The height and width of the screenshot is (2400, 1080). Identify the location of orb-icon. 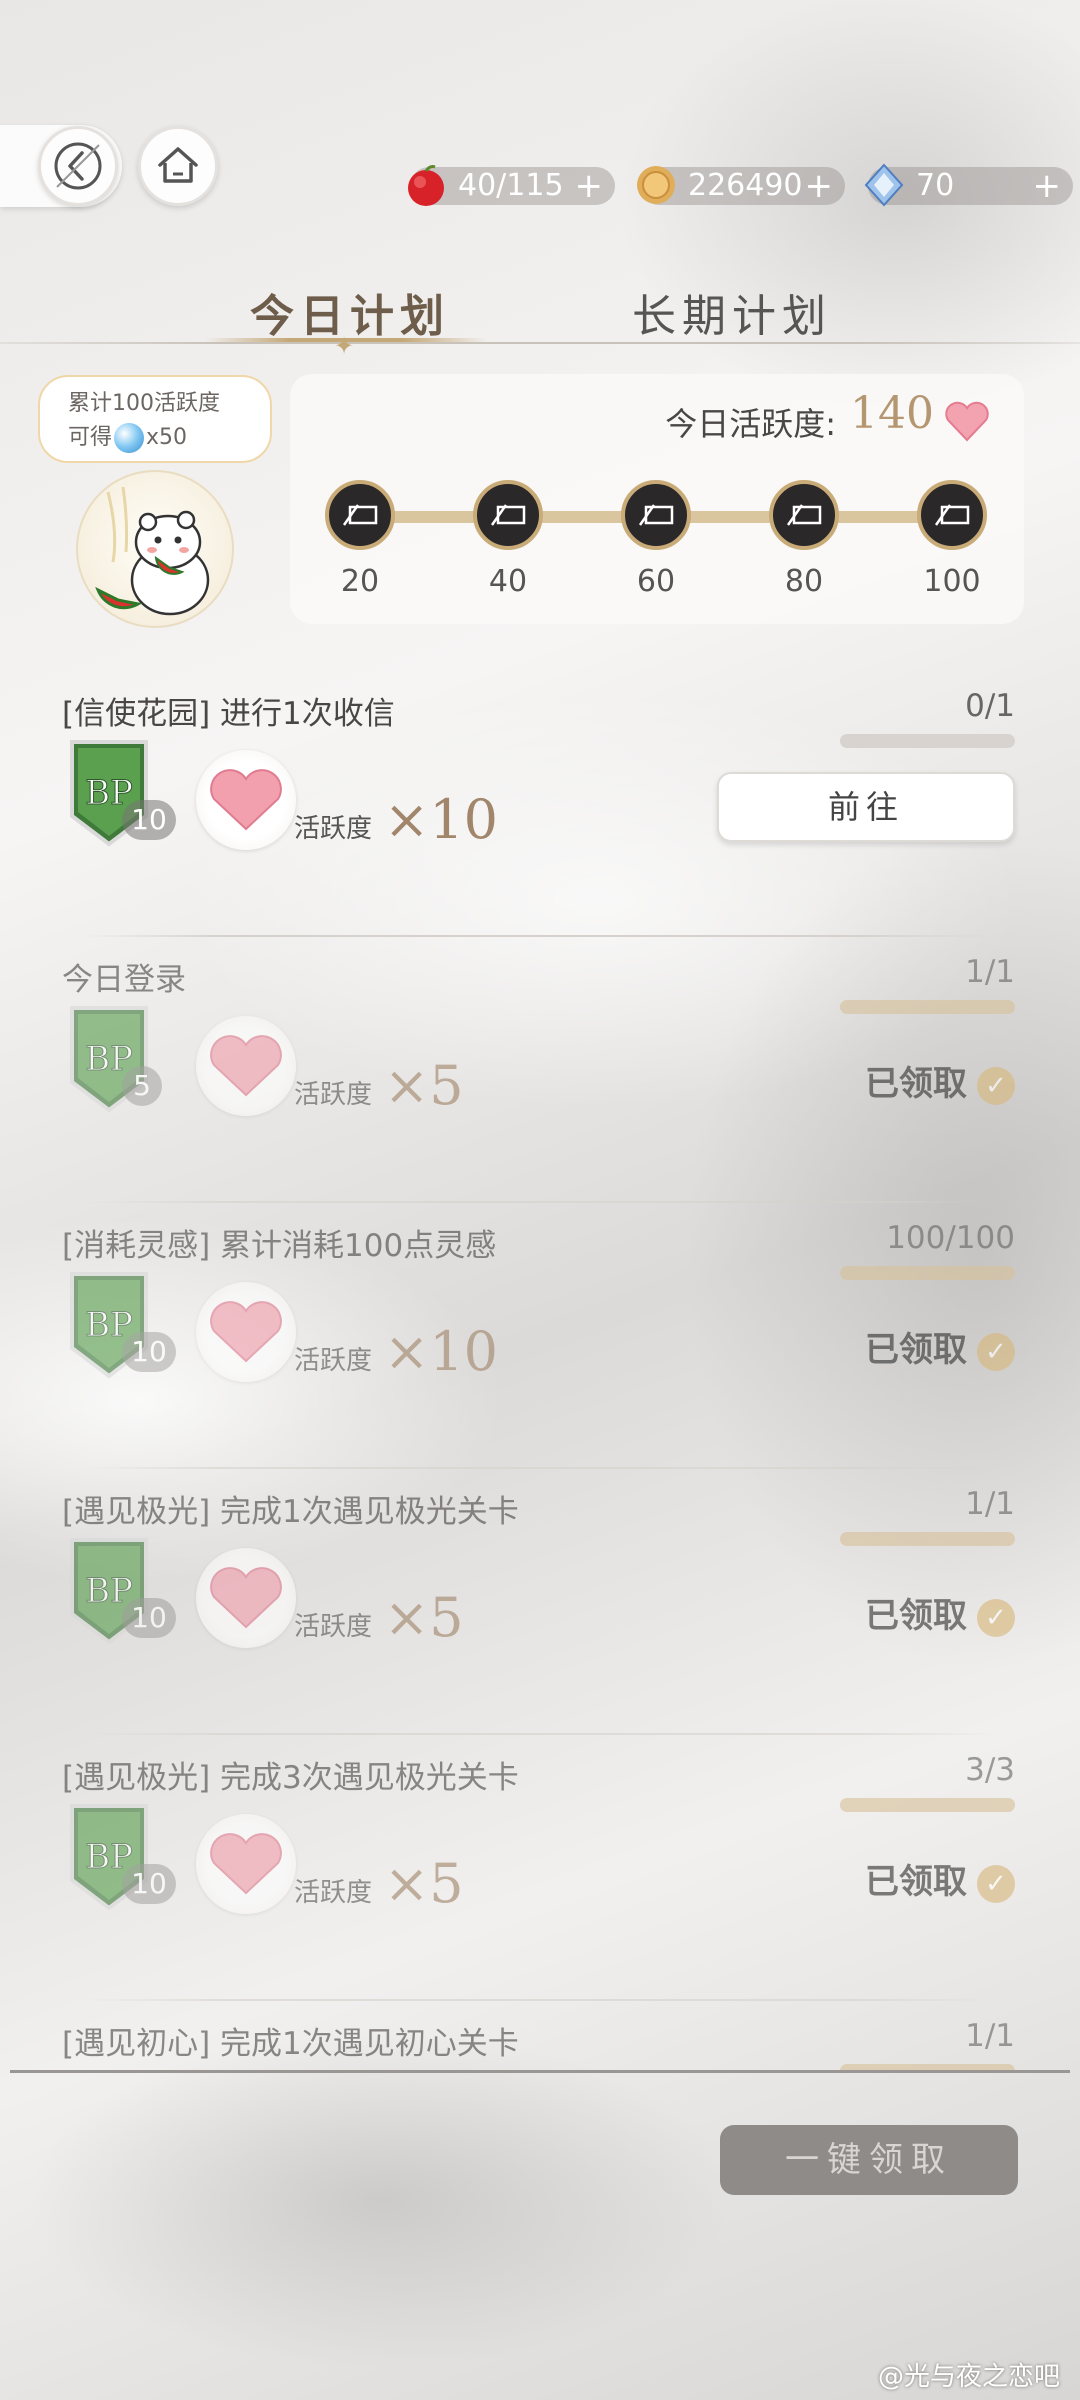
(129, 438).